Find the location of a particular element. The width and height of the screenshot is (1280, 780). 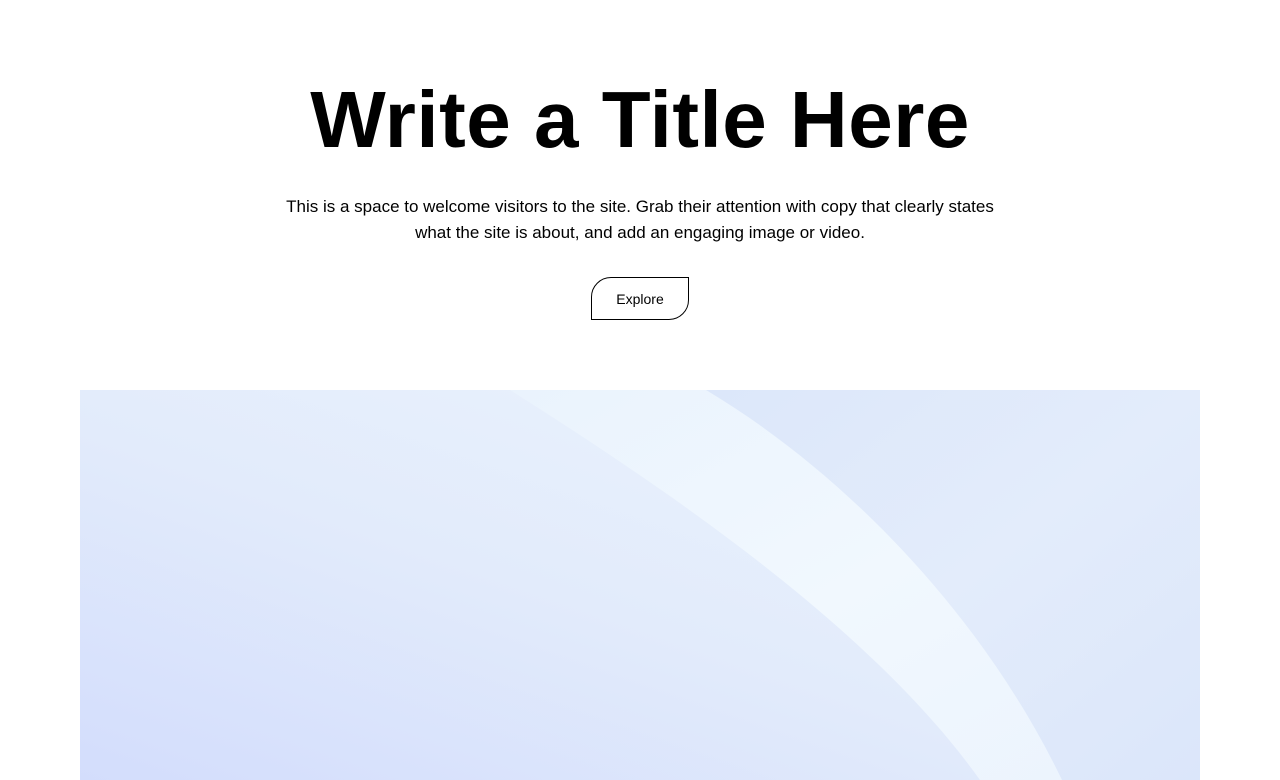

page-title: Write a Title Here is located at coordinates (640, 119).